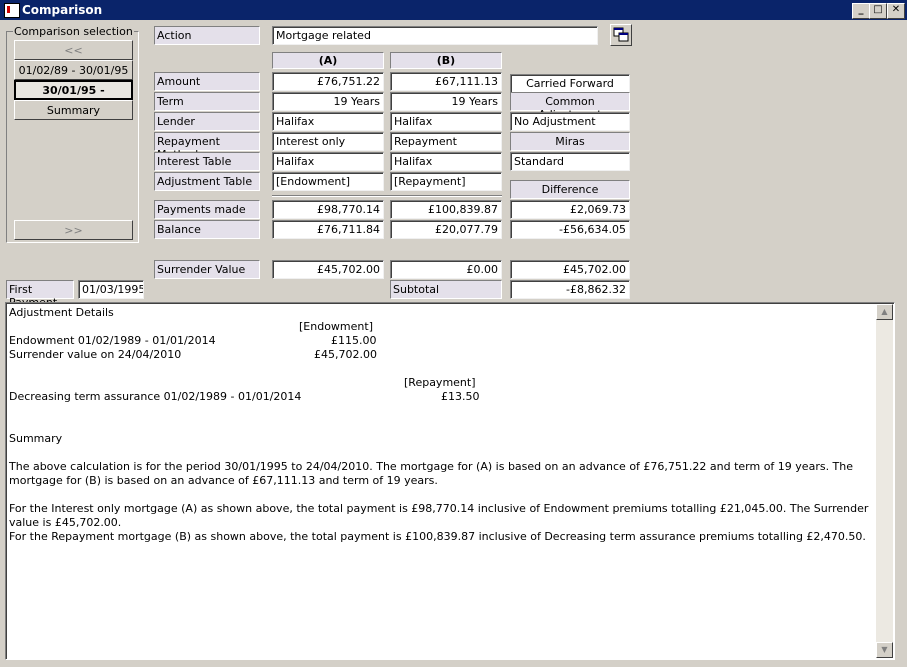  Describe the element at coordinates (207, 81) in the screenshot. I see `amount-label: Amount` at that location.